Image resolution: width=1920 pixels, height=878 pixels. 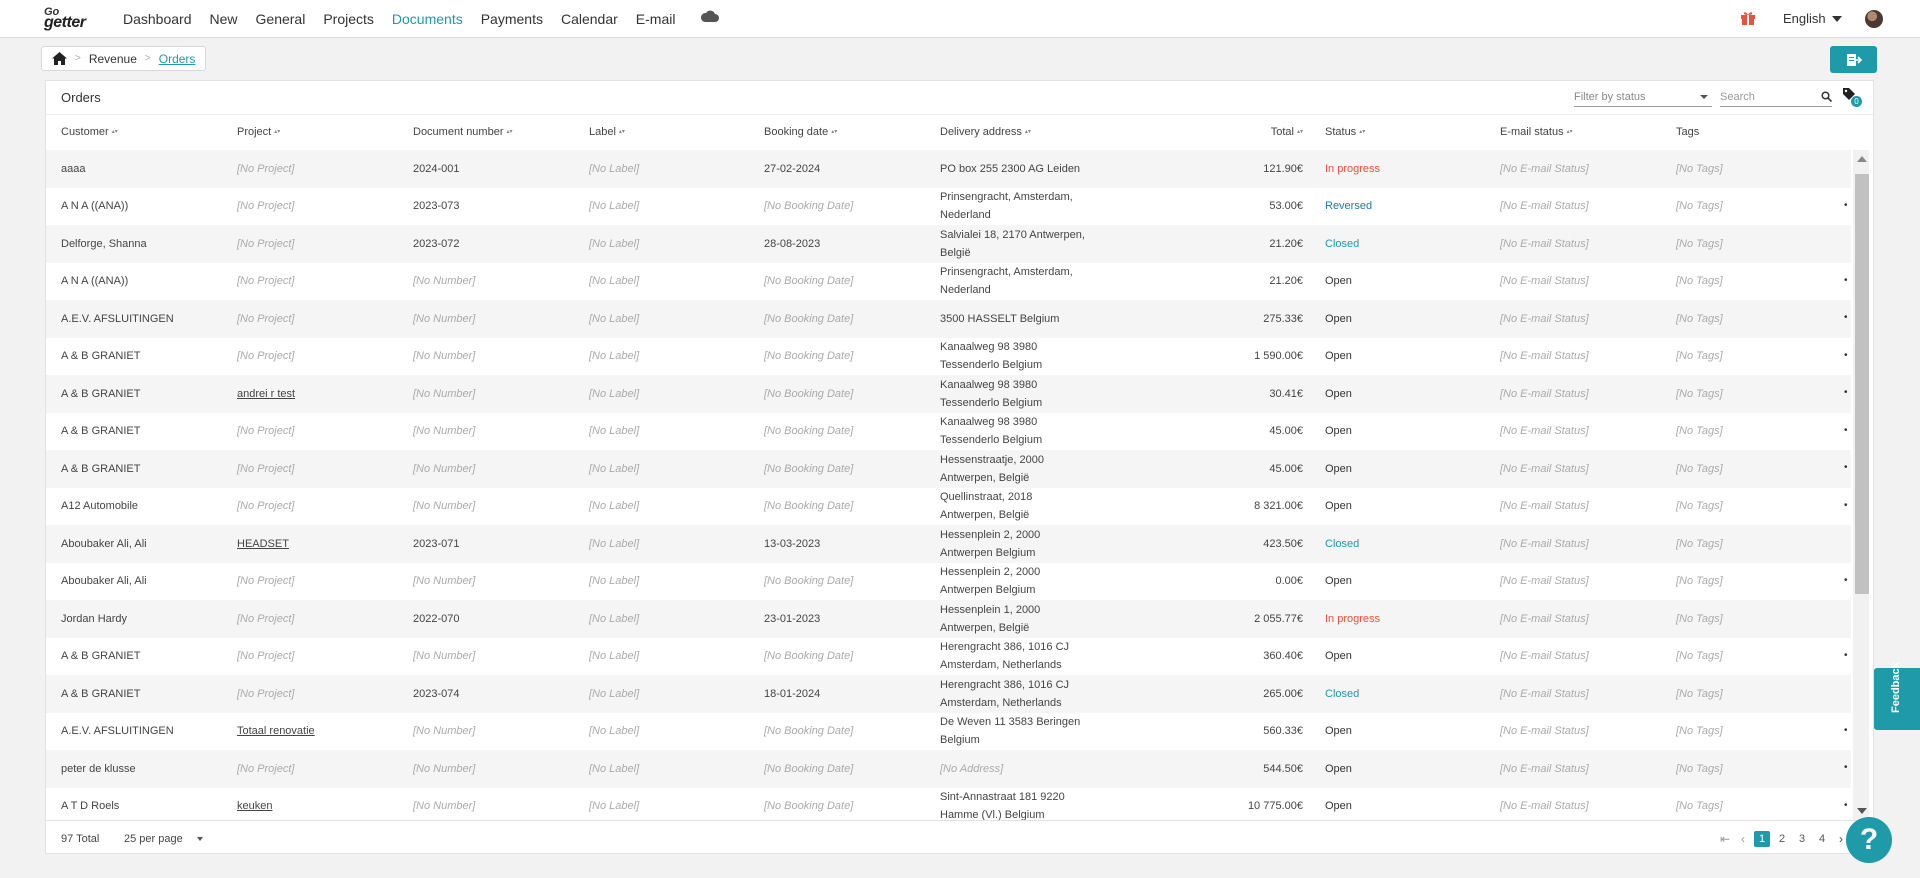 I want to click on project-cell: HEADSET, so click(x=263, y=544).